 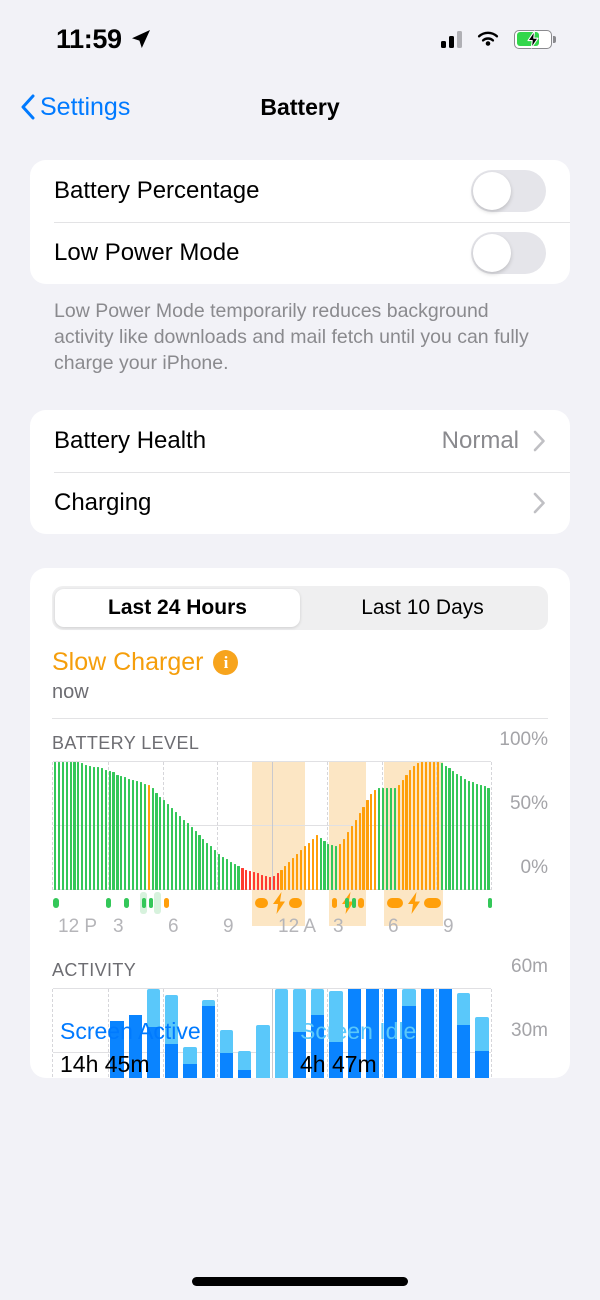 What do you see at coordinates (272, 826) in the screenshot?
I see `battery-level-bars` at bounding box center [272, 826].